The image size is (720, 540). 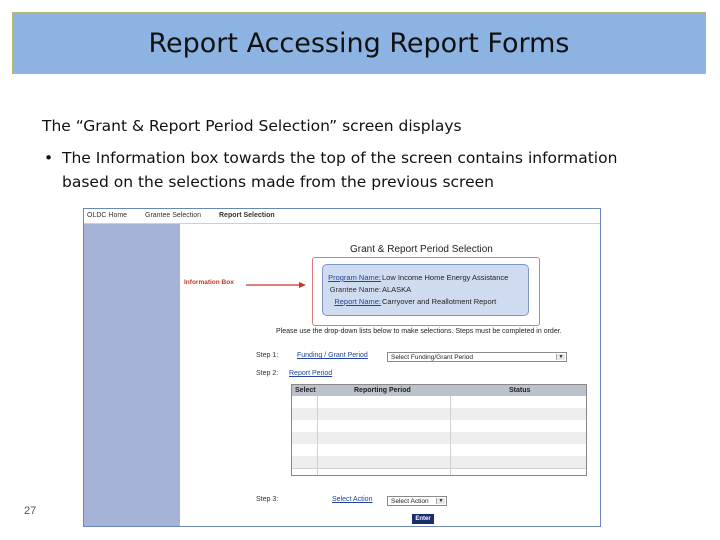 I want to click on step-1-label: Step 1:, so click(x=267, y=355).